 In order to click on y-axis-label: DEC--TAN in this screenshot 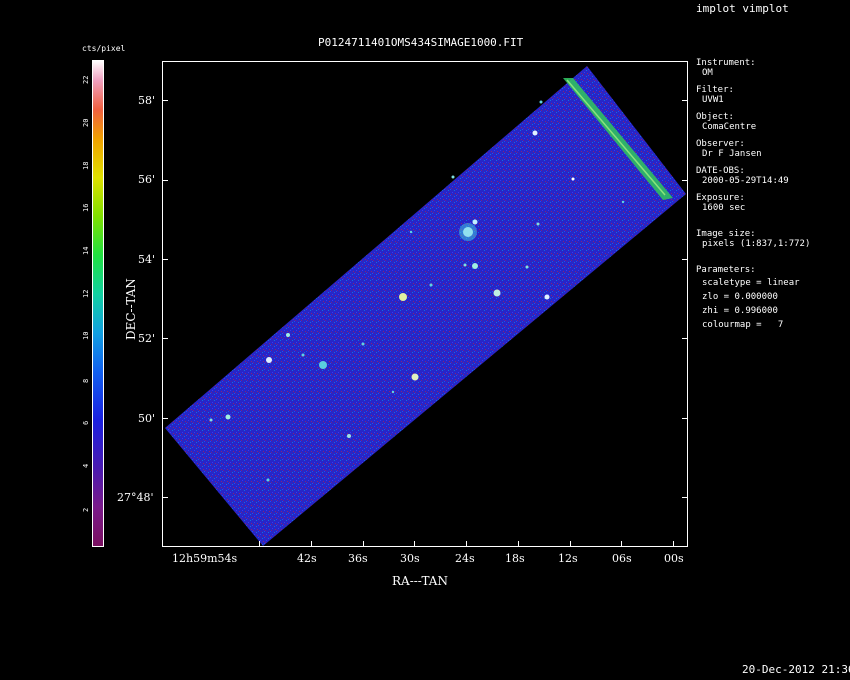, I will do `click(131, 309)`.